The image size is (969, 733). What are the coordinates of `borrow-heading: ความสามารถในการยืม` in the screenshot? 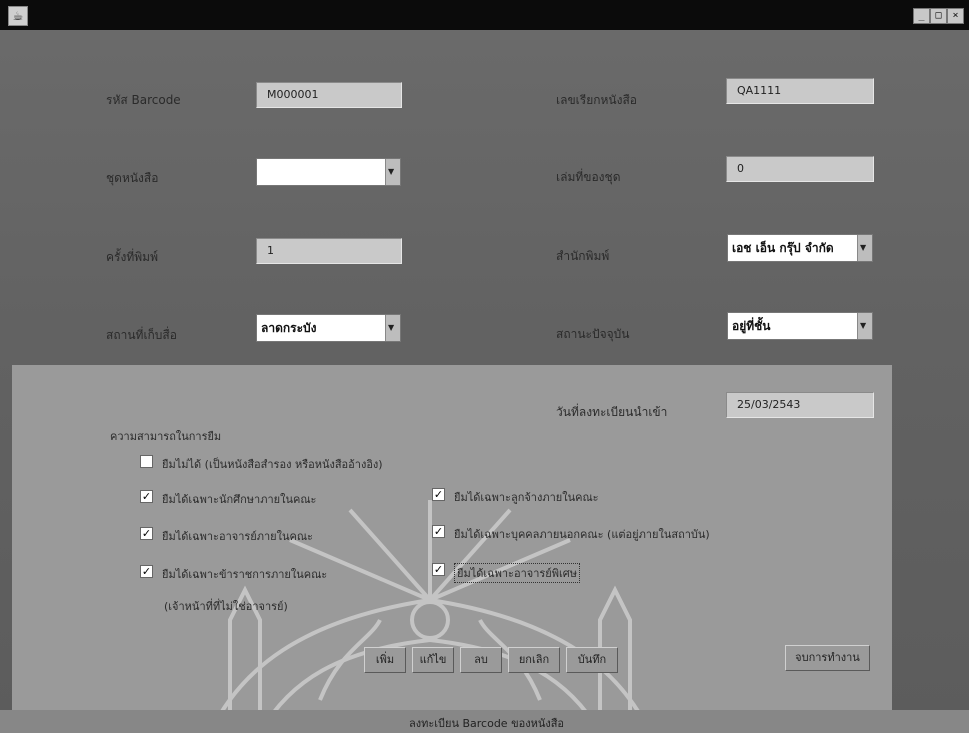 It's located at (166, 436).